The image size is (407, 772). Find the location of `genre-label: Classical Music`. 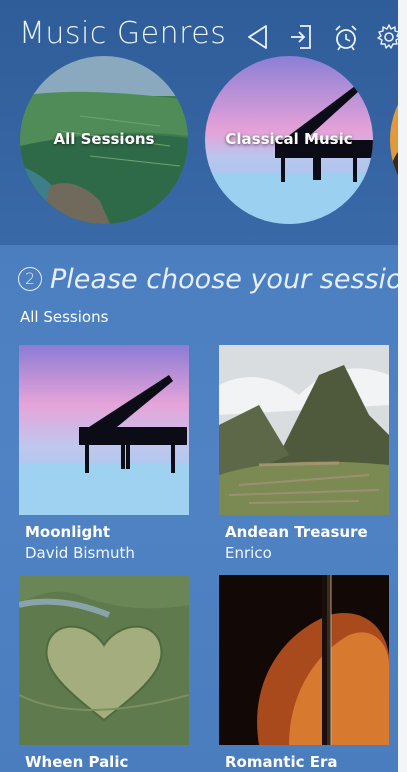

genre-label: Classical Music is located at coordinates (289, 139).